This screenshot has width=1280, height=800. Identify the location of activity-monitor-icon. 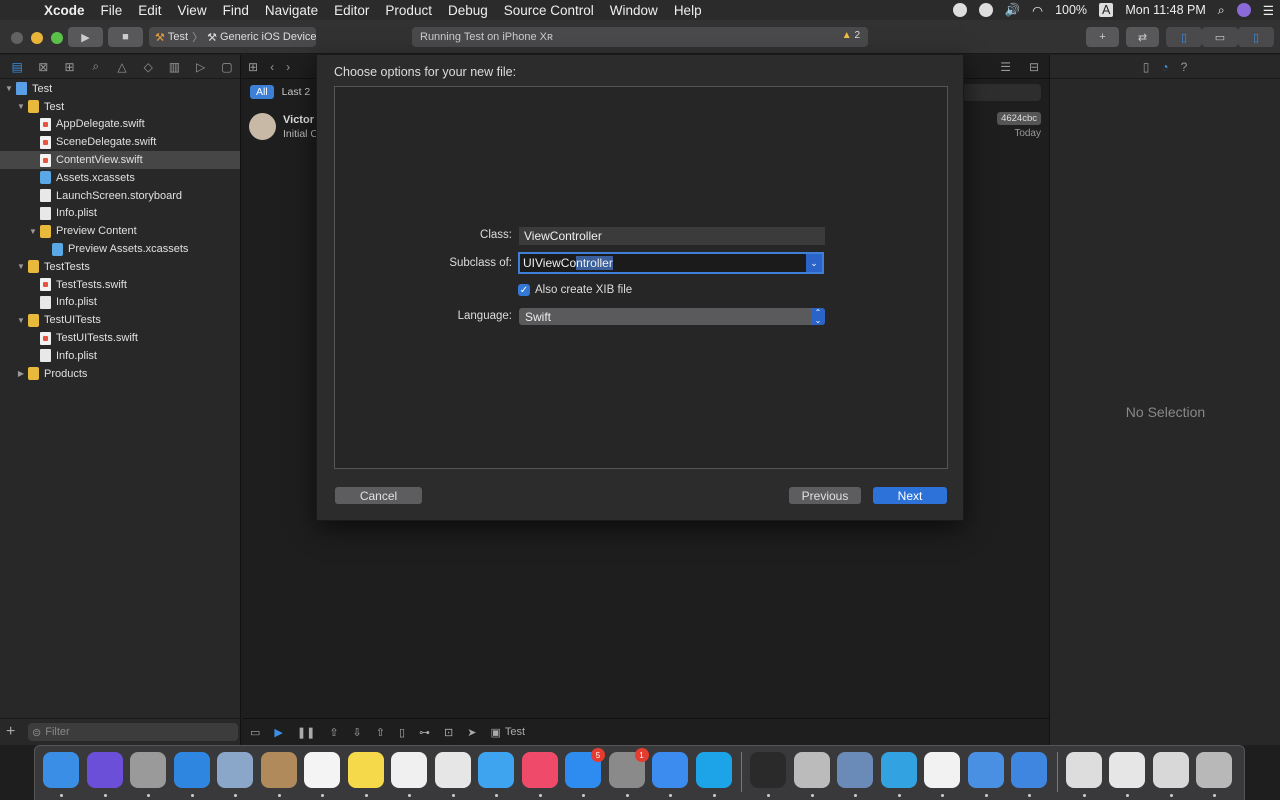
(768, 774).